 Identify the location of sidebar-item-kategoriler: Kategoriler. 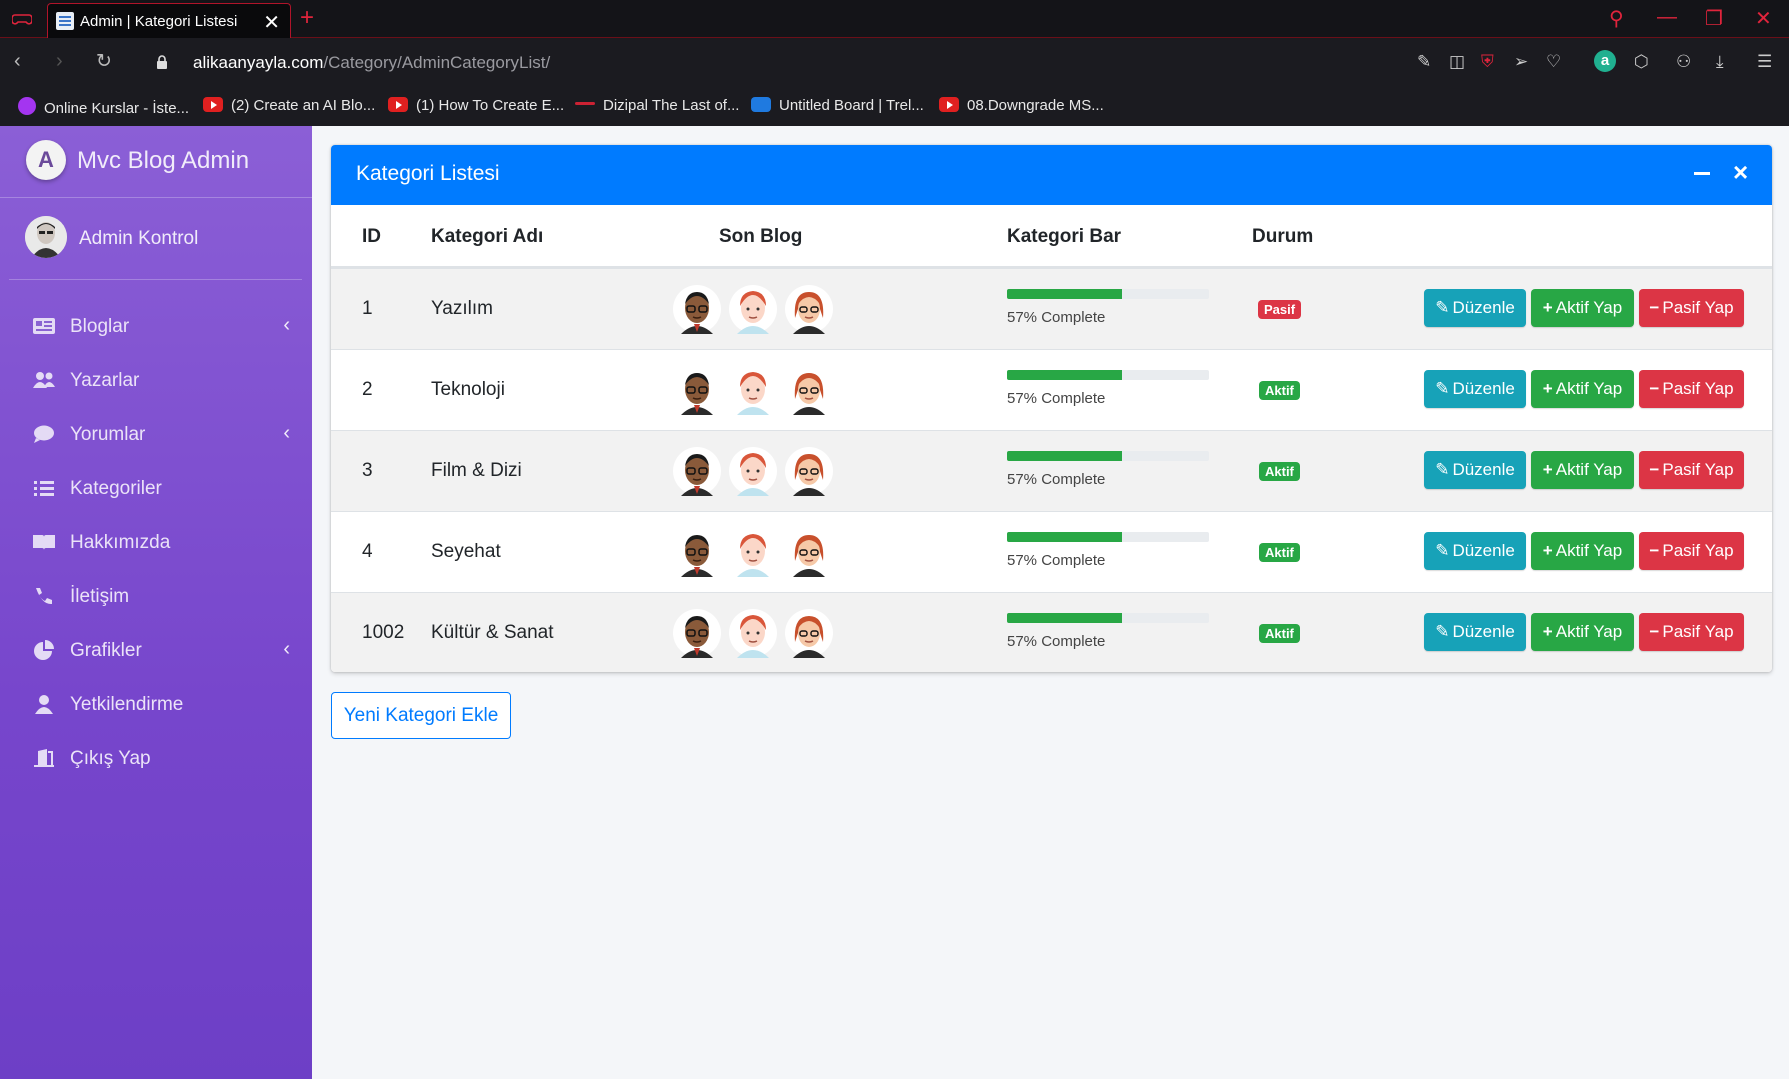
(160, 488).